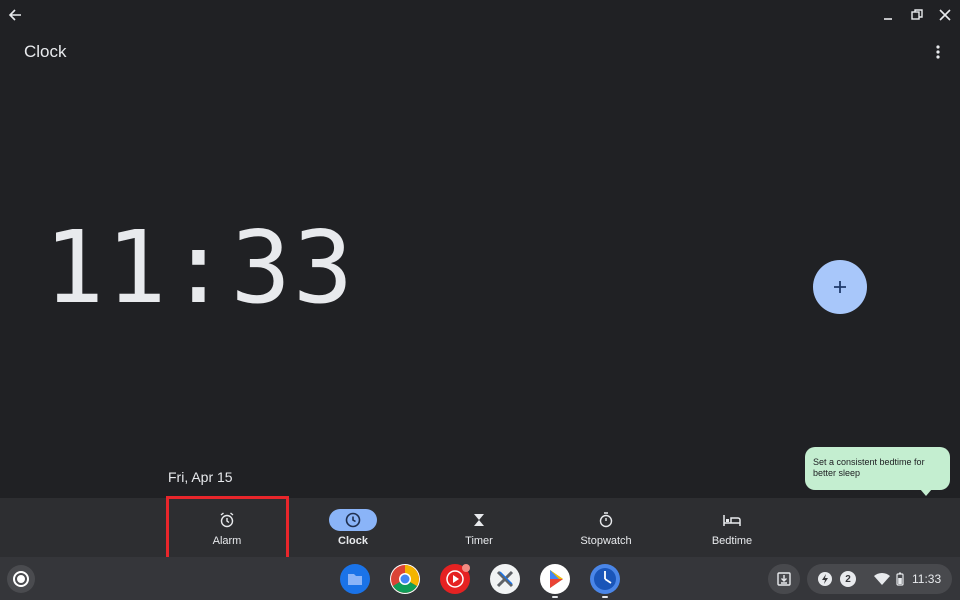  Describe the element at coordinates (200, 477) in the screenshot. I see `current-date: Fri, Apr 15` at that location.